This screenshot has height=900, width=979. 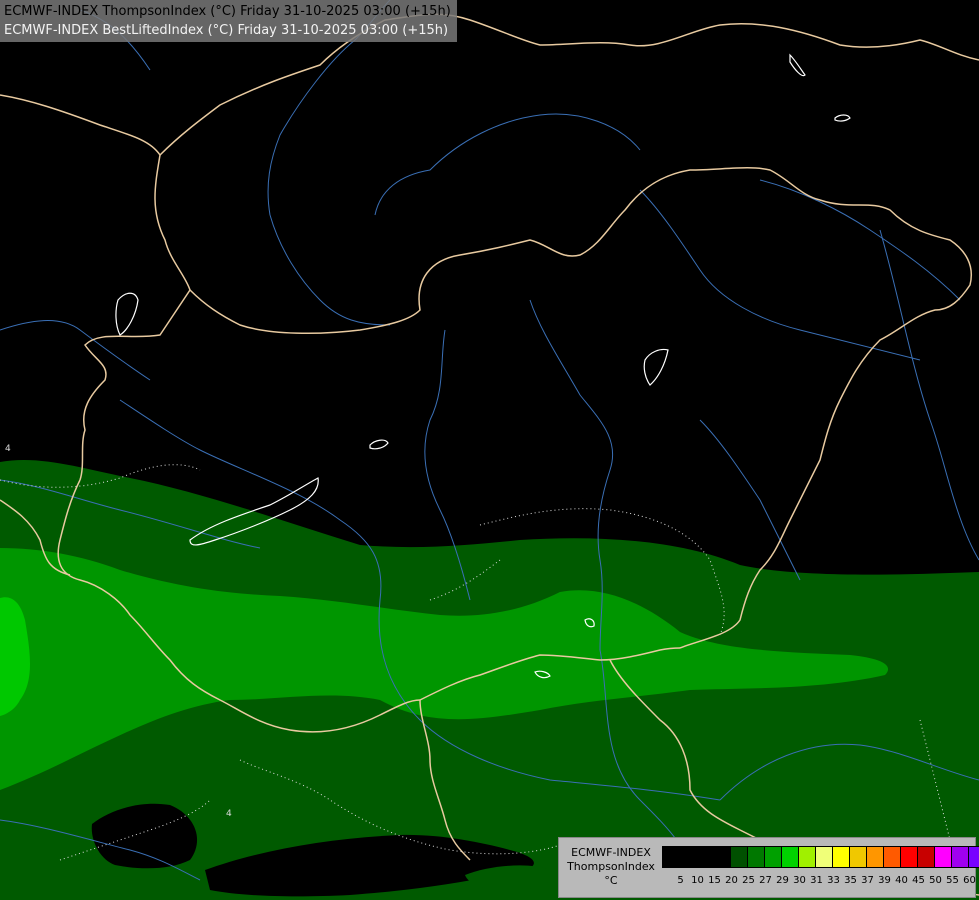 I want to click on legend-tick-label: 10, so click(x=697, y=880).